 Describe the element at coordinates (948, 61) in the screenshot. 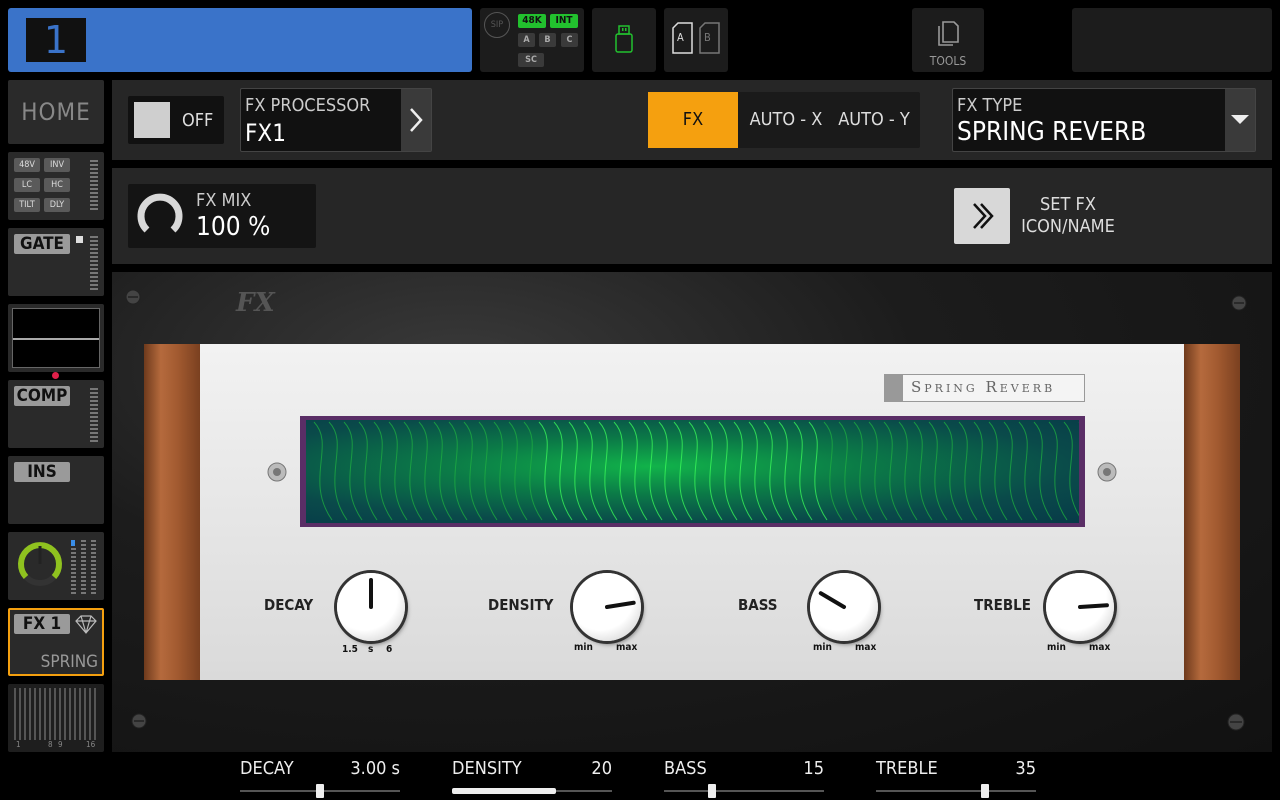

I see `tools-label: TOOLS` at that location.